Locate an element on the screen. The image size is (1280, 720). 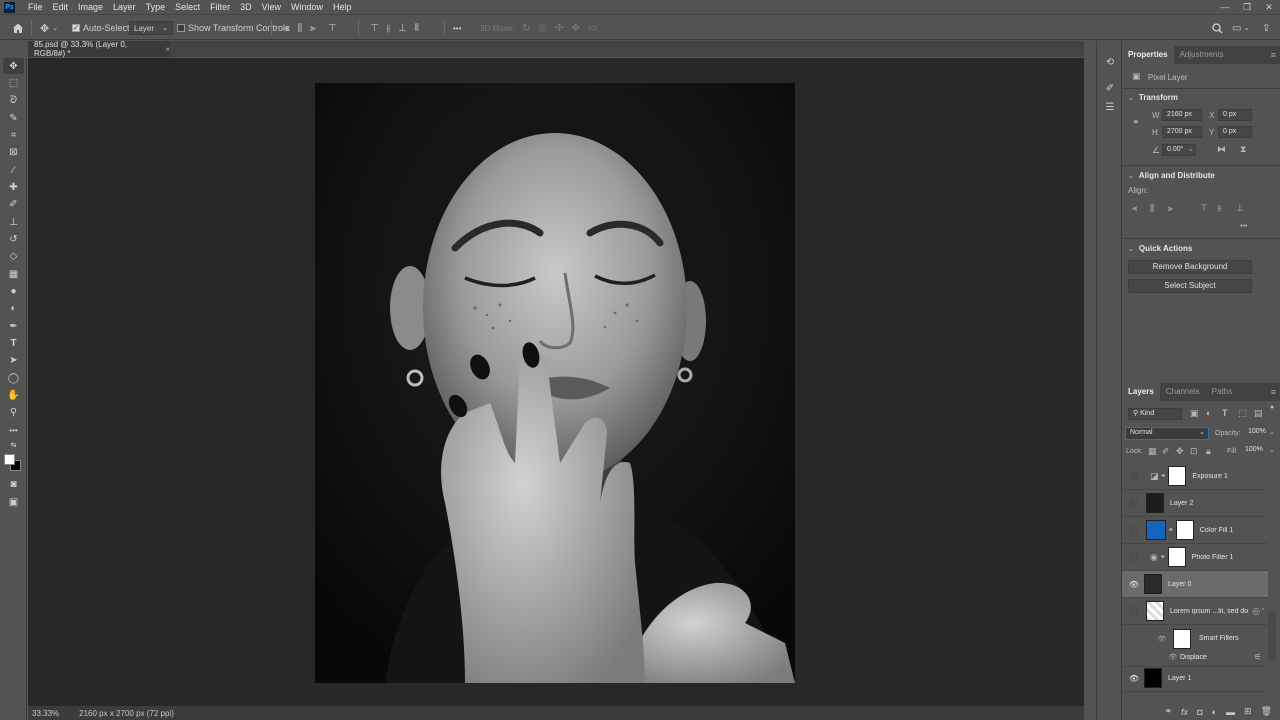
minimize-button: — is located at coordinates (1225, 7).